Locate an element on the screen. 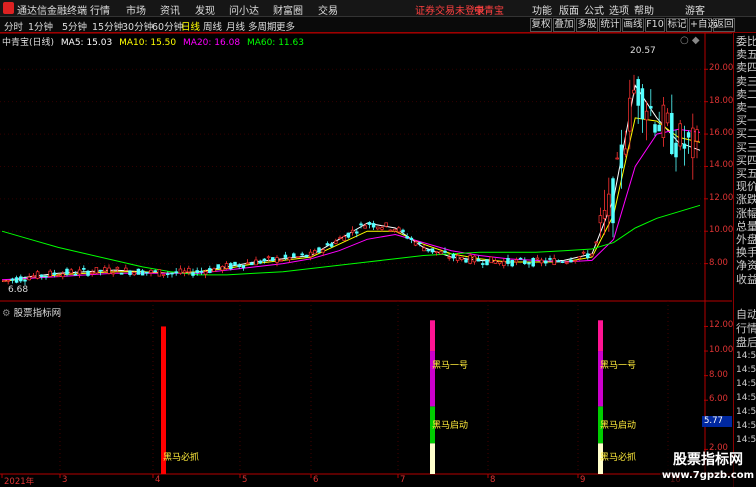 The image size is (756, 487). side-field-9: 买四 is located at coordinates (746, 160).